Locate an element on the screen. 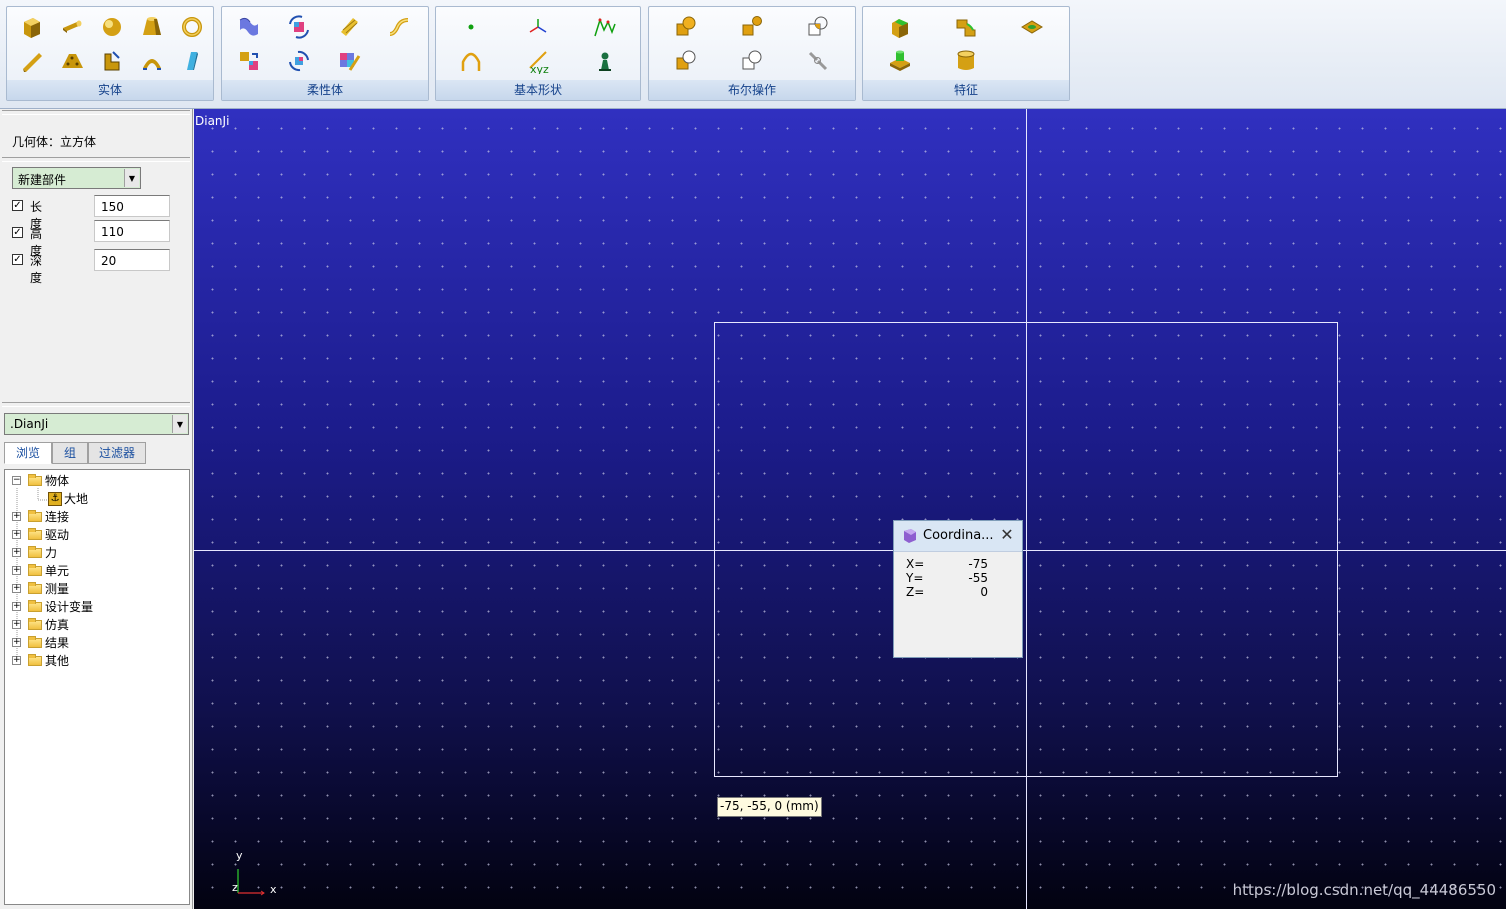 The image size is (1506, 909). flex-edit-icon is located at coordinates (349, 61).